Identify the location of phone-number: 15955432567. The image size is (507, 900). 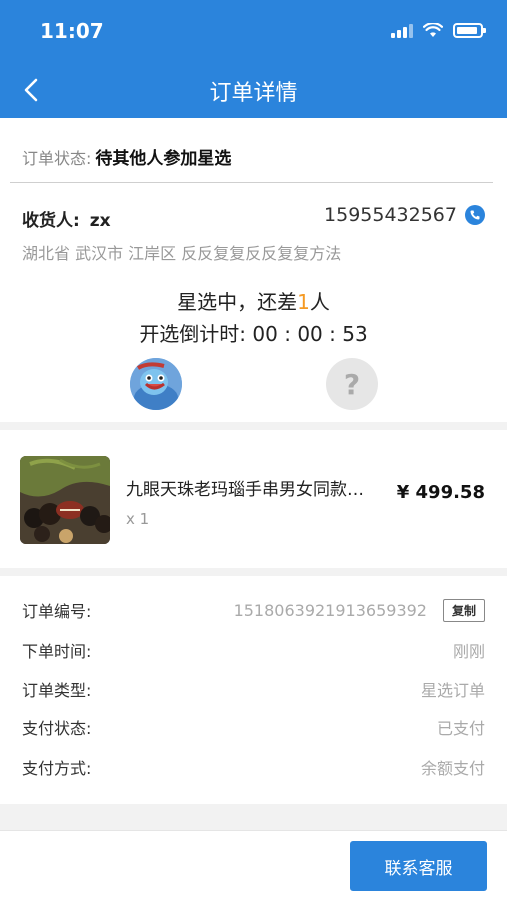
(390, 215).